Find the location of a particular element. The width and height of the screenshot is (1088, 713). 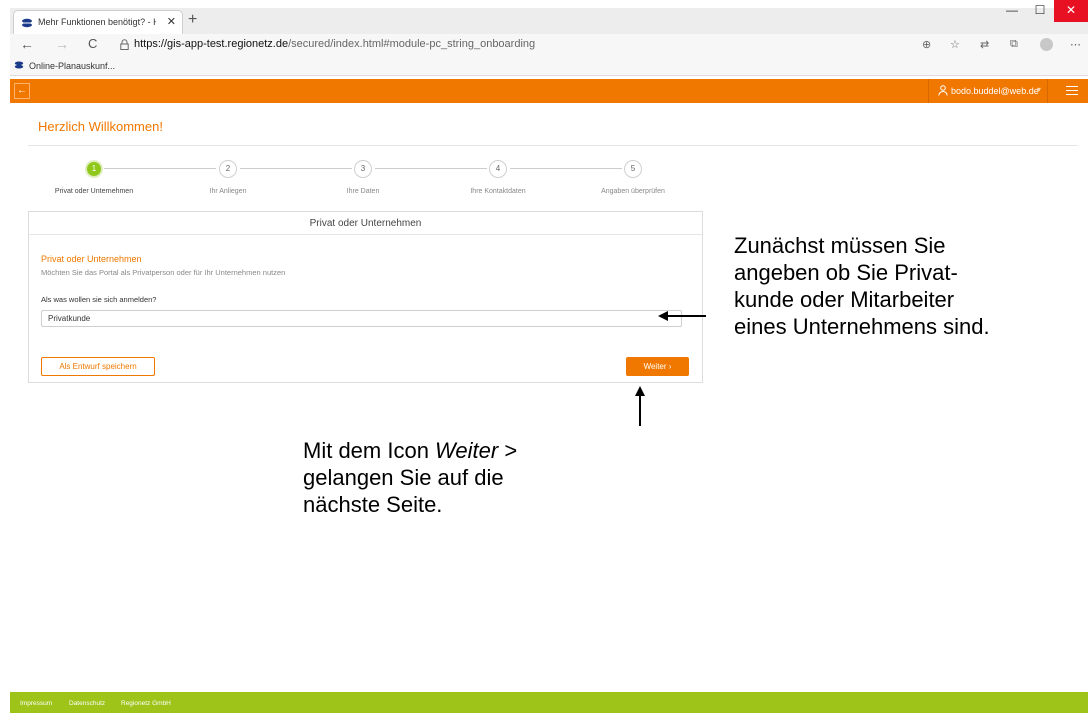

chevron-down-icon: ▾ is located at coordinates (1039, 89).